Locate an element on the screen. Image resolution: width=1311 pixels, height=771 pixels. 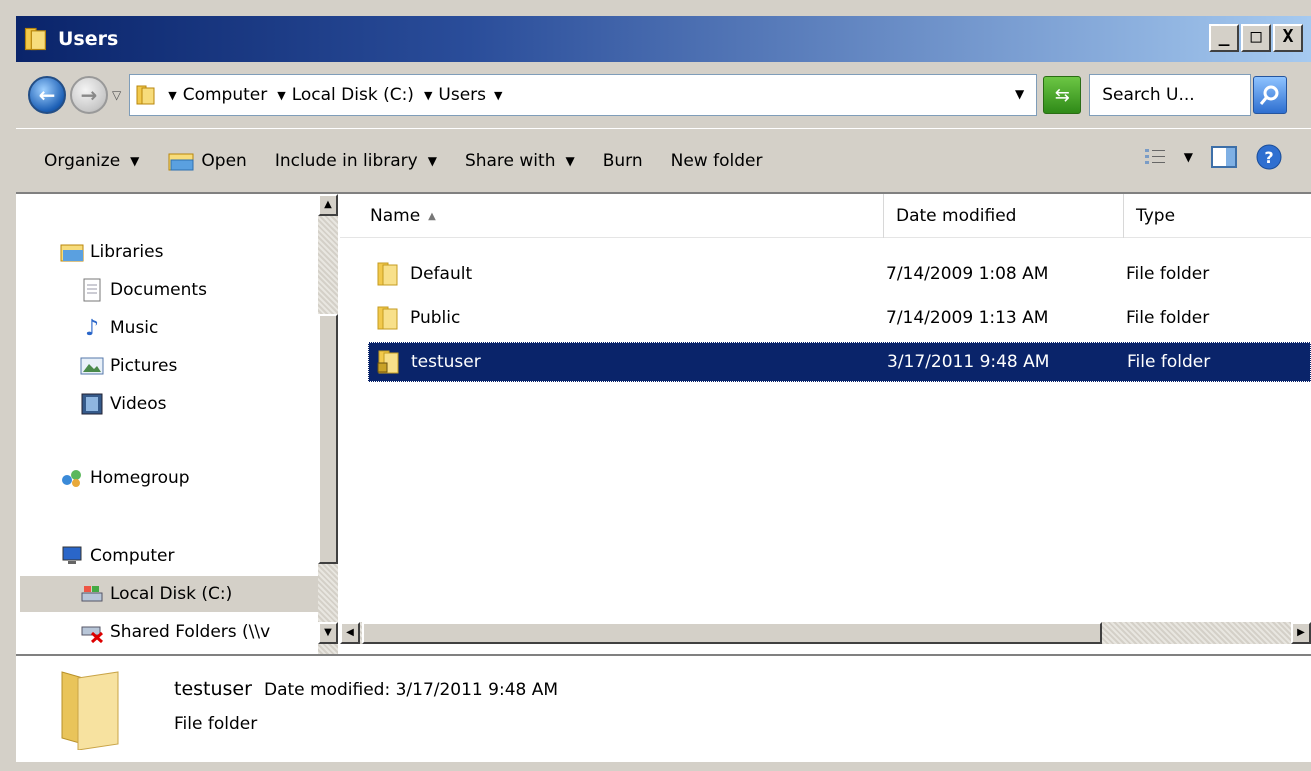
breadcrumb-computer: ▼ Computer is located at coordinates (217, 95).